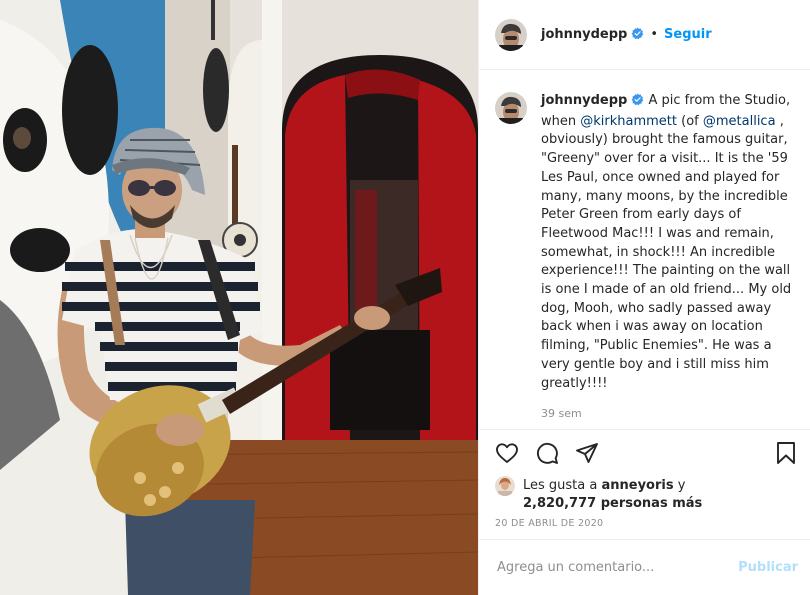 This screenshot has width=810, height=595. Describe the element at coordinates (644, 528) in the screenshot. I see `post-date: 20 DE ABRIL DE 2020` at that location.